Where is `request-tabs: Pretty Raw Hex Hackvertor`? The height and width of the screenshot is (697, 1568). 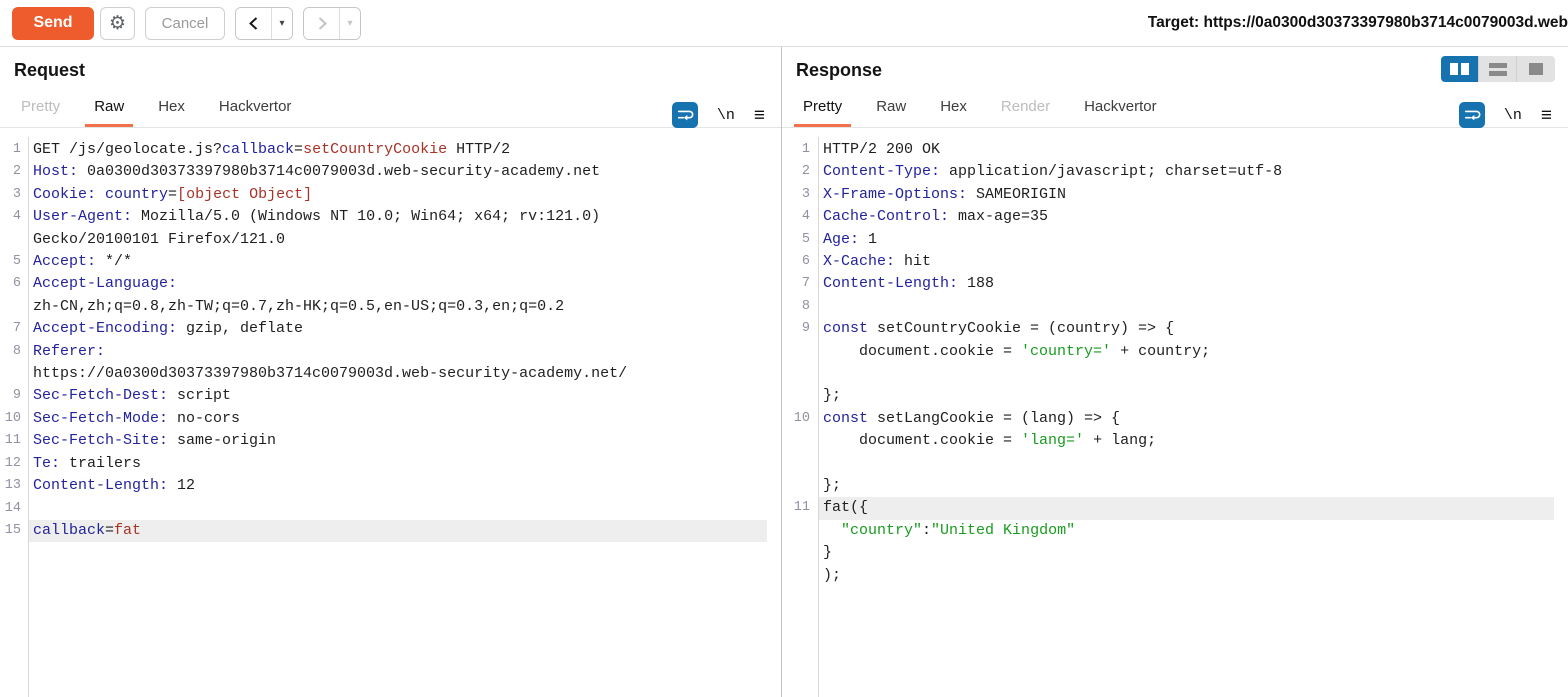 request-tabs: Pretty Raw Hex Hackvertor is located at coordinates (390, 110).